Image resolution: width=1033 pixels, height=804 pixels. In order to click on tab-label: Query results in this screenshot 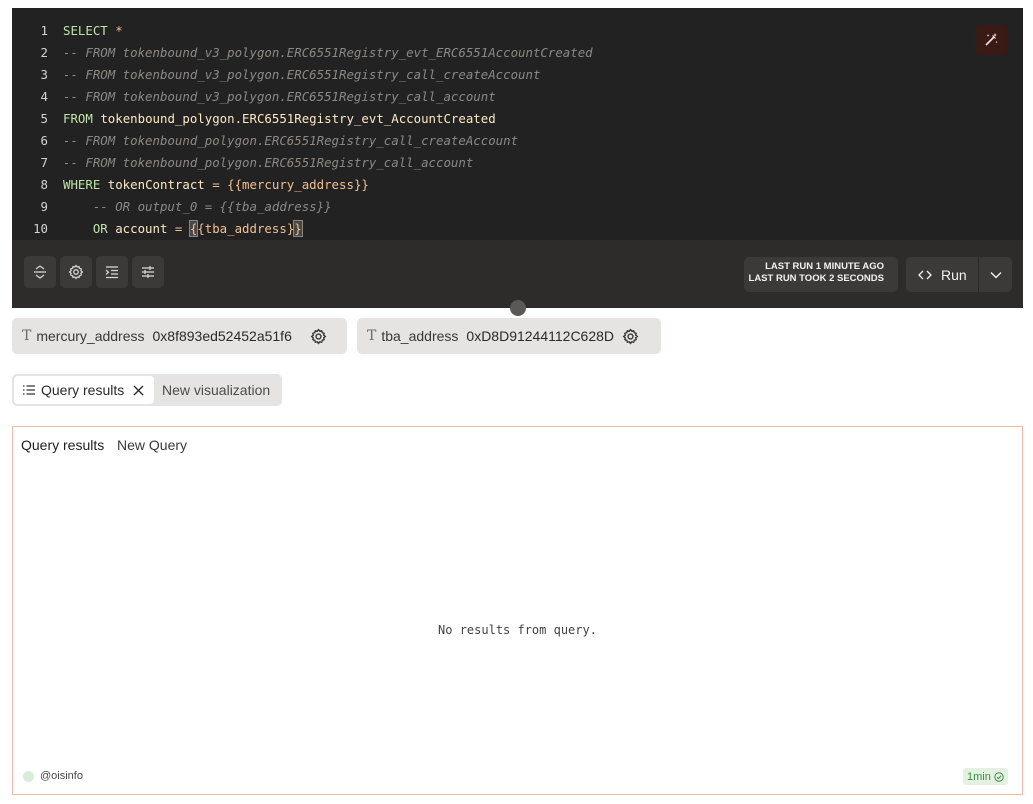, I will do `click(83, 390)`.